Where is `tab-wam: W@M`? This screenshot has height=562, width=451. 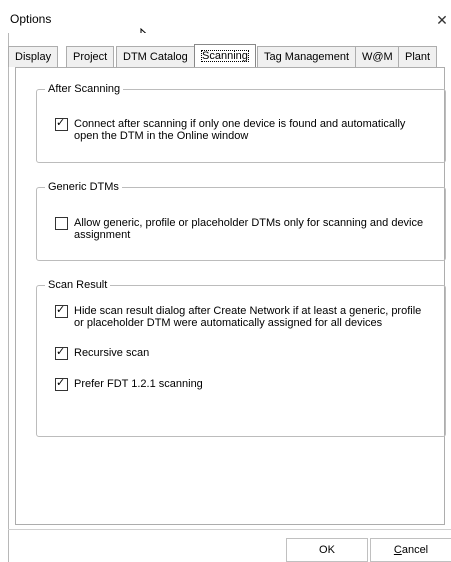
tab-wam: W@M is located at coordinates (377, 56).